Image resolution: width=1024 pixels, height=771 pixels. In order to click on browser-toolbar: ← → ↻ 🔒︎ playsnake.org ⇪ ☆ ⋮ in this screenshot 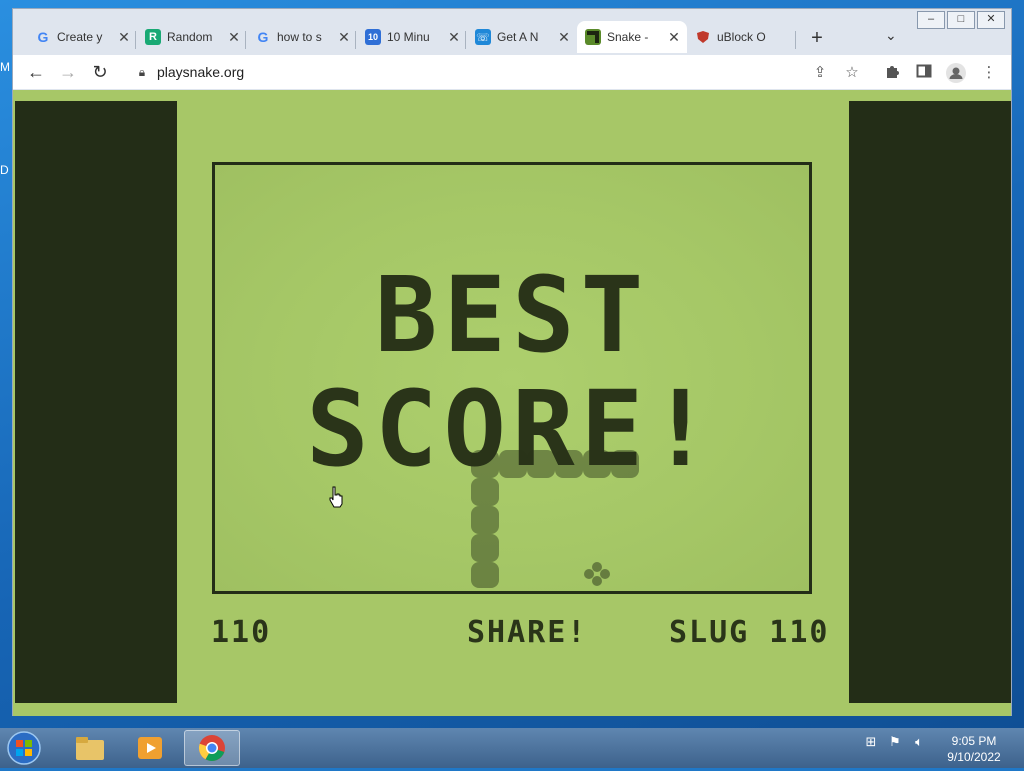, I will do `click(512, 72)`.